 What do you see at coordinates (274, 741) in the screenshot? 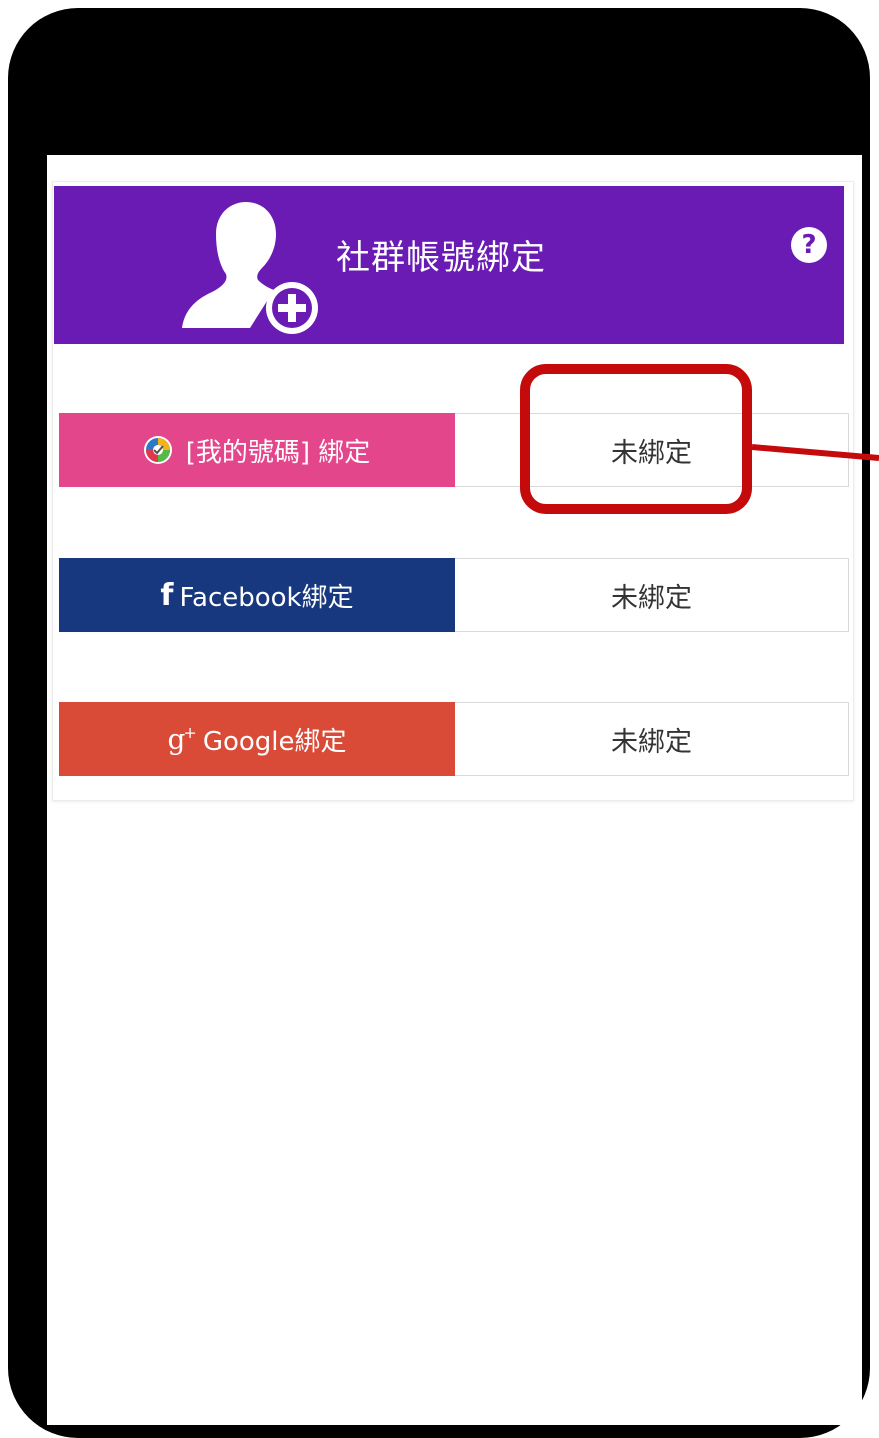
I see `google-bind-label: Google綁定` at bounding box center [274, 741].